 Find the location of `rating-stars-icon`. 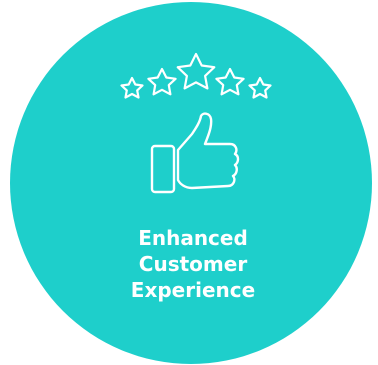

rating-stars-icon is located at coordinates (196, 75).